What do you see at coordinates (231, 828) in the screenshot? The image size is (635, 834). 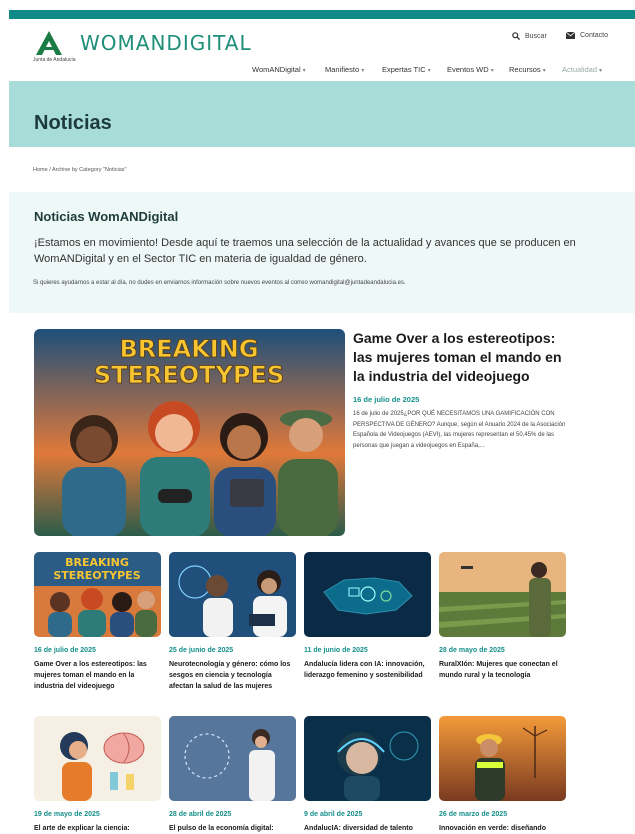 I see `card-title: El pulso de la economía digital:` at bounding box center [231, 828].